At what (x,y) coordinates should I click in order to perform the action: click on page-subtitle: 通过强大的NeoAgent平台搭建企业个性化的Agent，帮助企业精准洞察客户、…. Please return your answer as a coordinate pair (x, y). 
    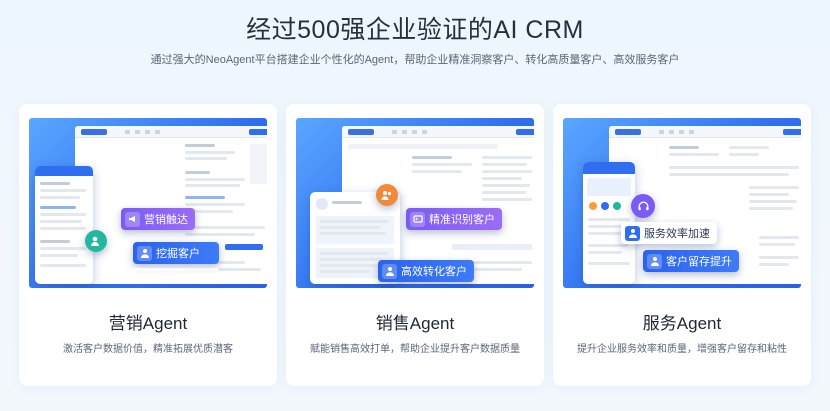
    Looking at the image, I should click on (415, 60).